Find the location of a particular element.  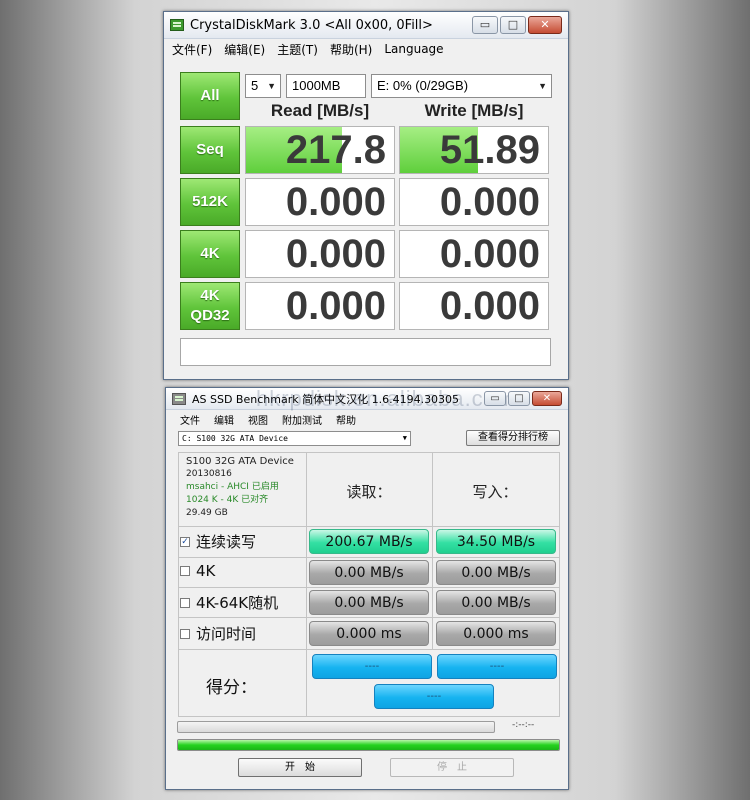

4k-write-cell: 0.000 is located at coordinates (474, 254).